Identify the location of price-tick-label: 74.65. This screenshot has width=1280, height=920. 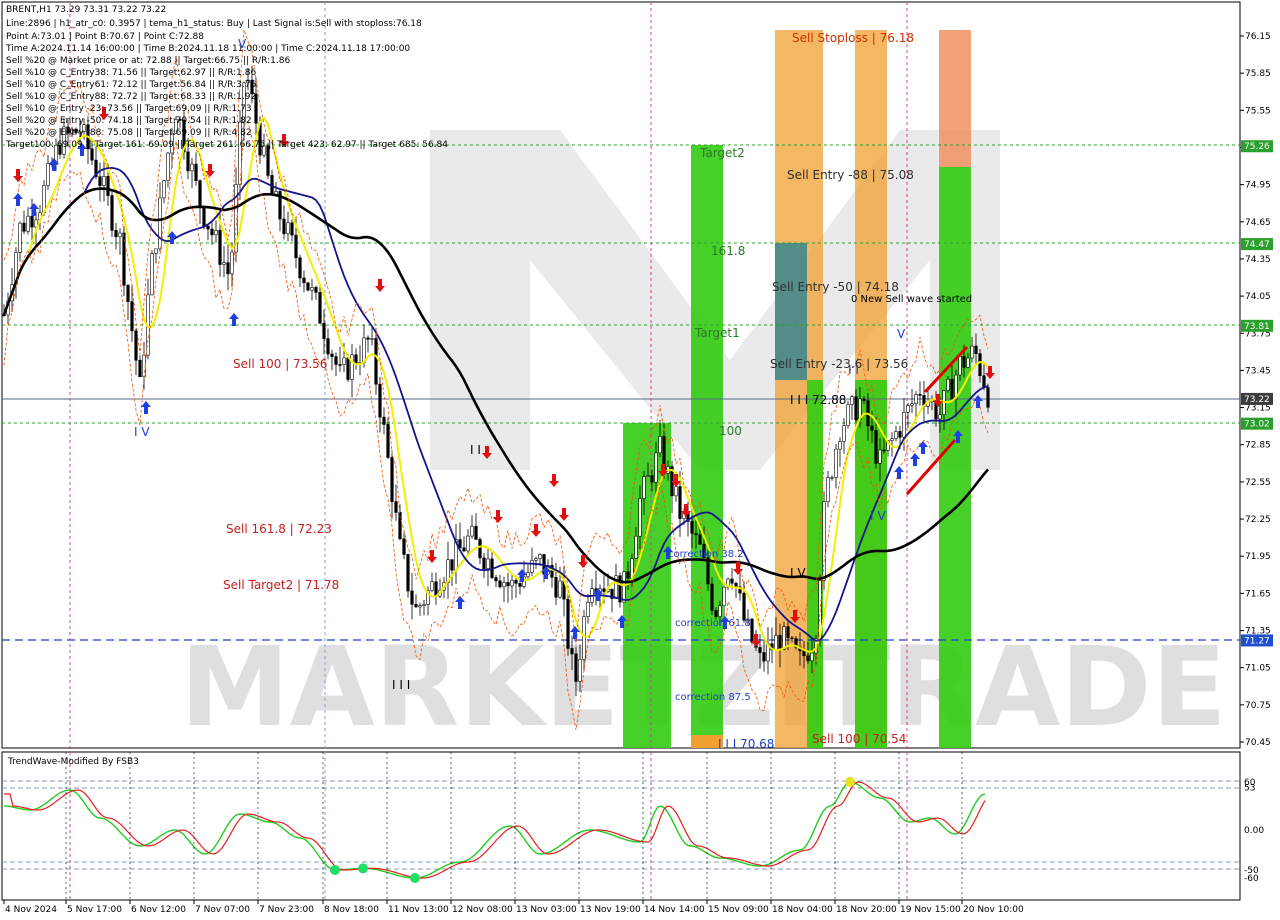
(1258, 223).